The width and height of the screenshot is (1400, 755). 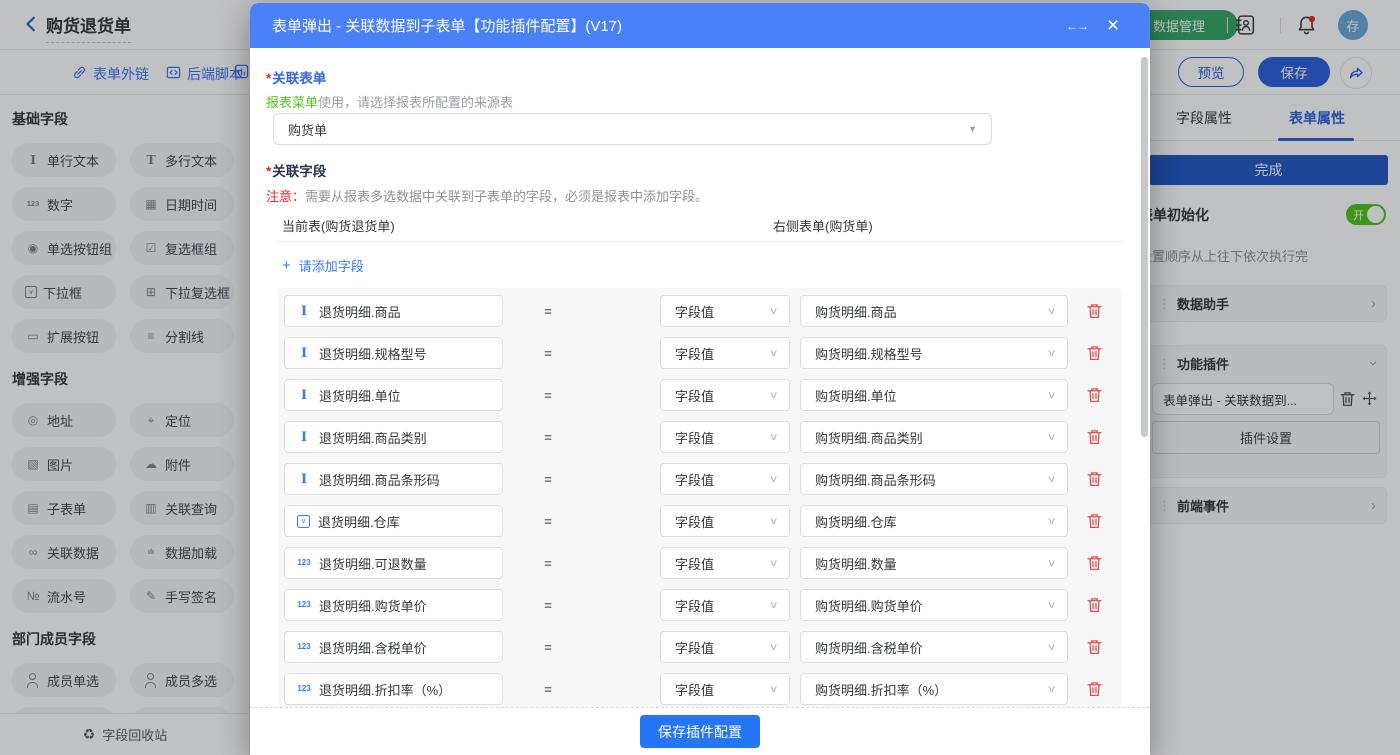 I want to click on field-mapping-row: I 退货明细.商品类别 = 字段值 ∨ 购货明细.商品类别 ∨, so click(x=700, y=437).